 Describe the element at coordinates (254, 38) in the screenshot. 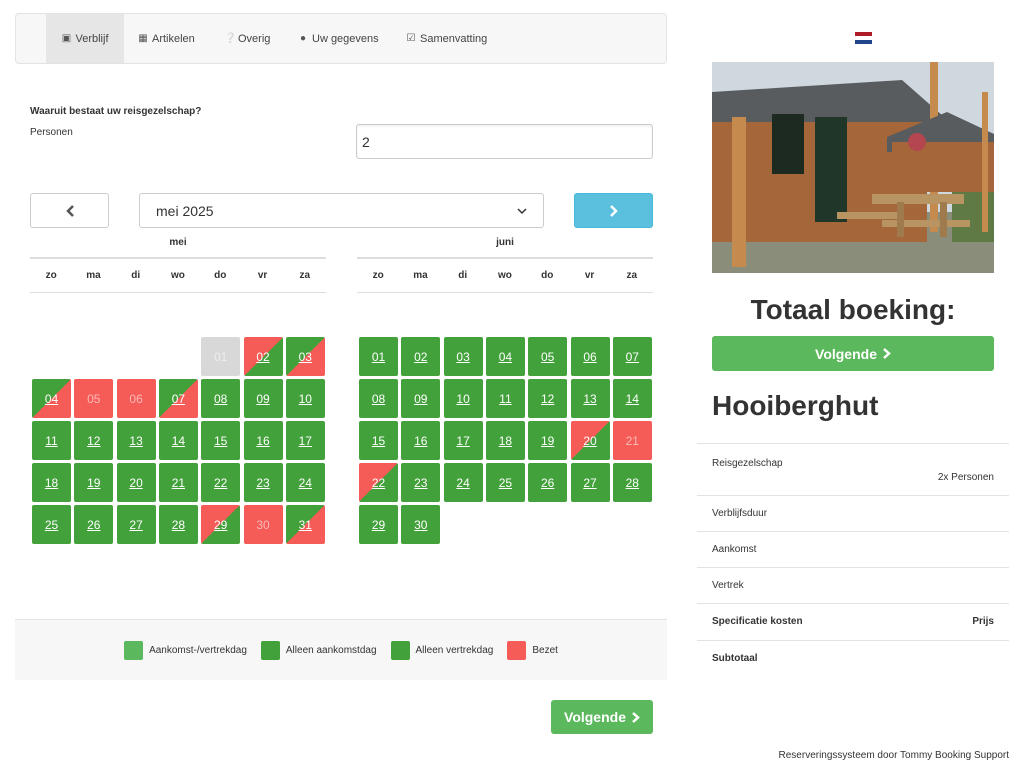

I see `tab-overig: ❔ Overig` at that location.